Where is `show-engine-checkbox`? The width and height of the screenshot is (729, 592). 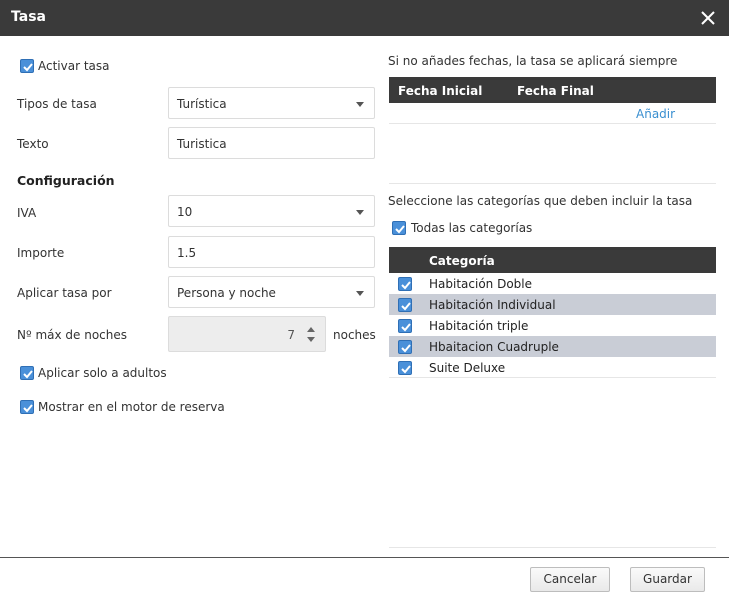
show-engine-checkbox is located at coordinates (27, 407).